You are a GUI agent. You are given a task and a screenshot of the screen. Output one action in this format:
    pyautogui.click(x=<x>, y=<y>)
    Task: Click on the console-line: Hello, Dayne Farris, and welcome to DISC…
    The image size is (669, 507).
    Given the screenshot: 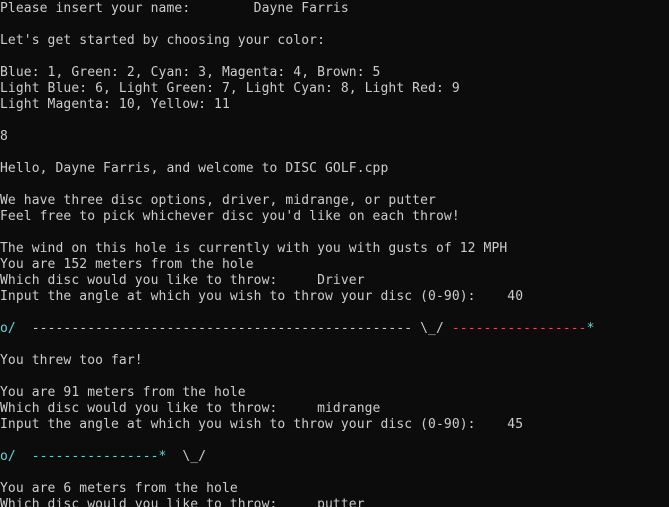 What is the action you would take?
    pyautogui.click(x=194, y=168)
    